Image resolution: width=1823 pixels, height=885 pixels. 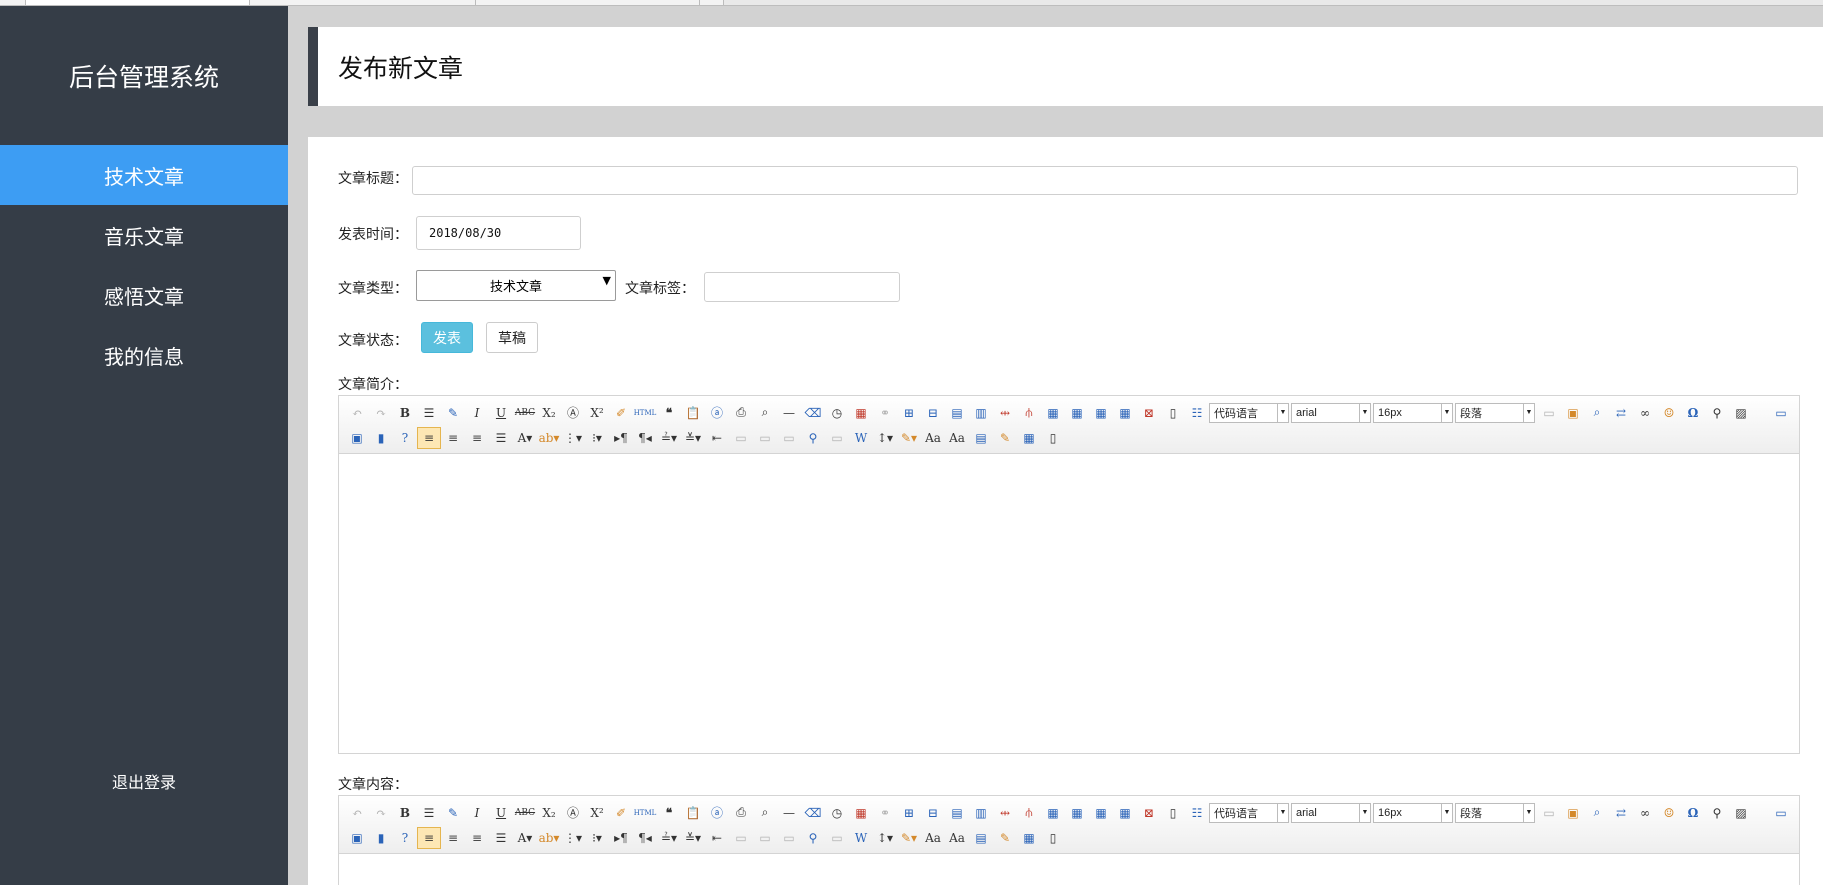 I want to click on draft-icon: ▯, so click(x=1053, y=438).